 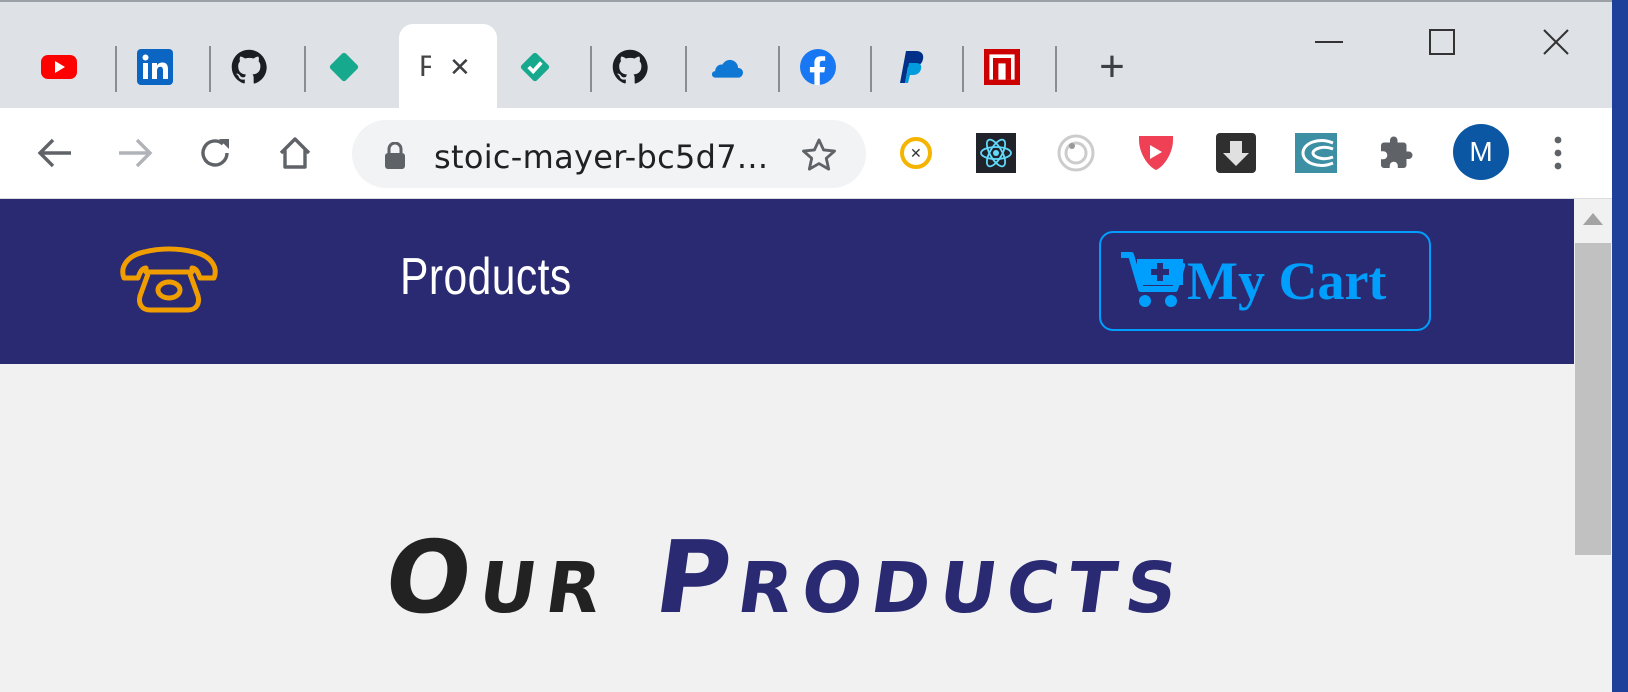 I want to click on tab-linkedin, so click(x=155, y=67).